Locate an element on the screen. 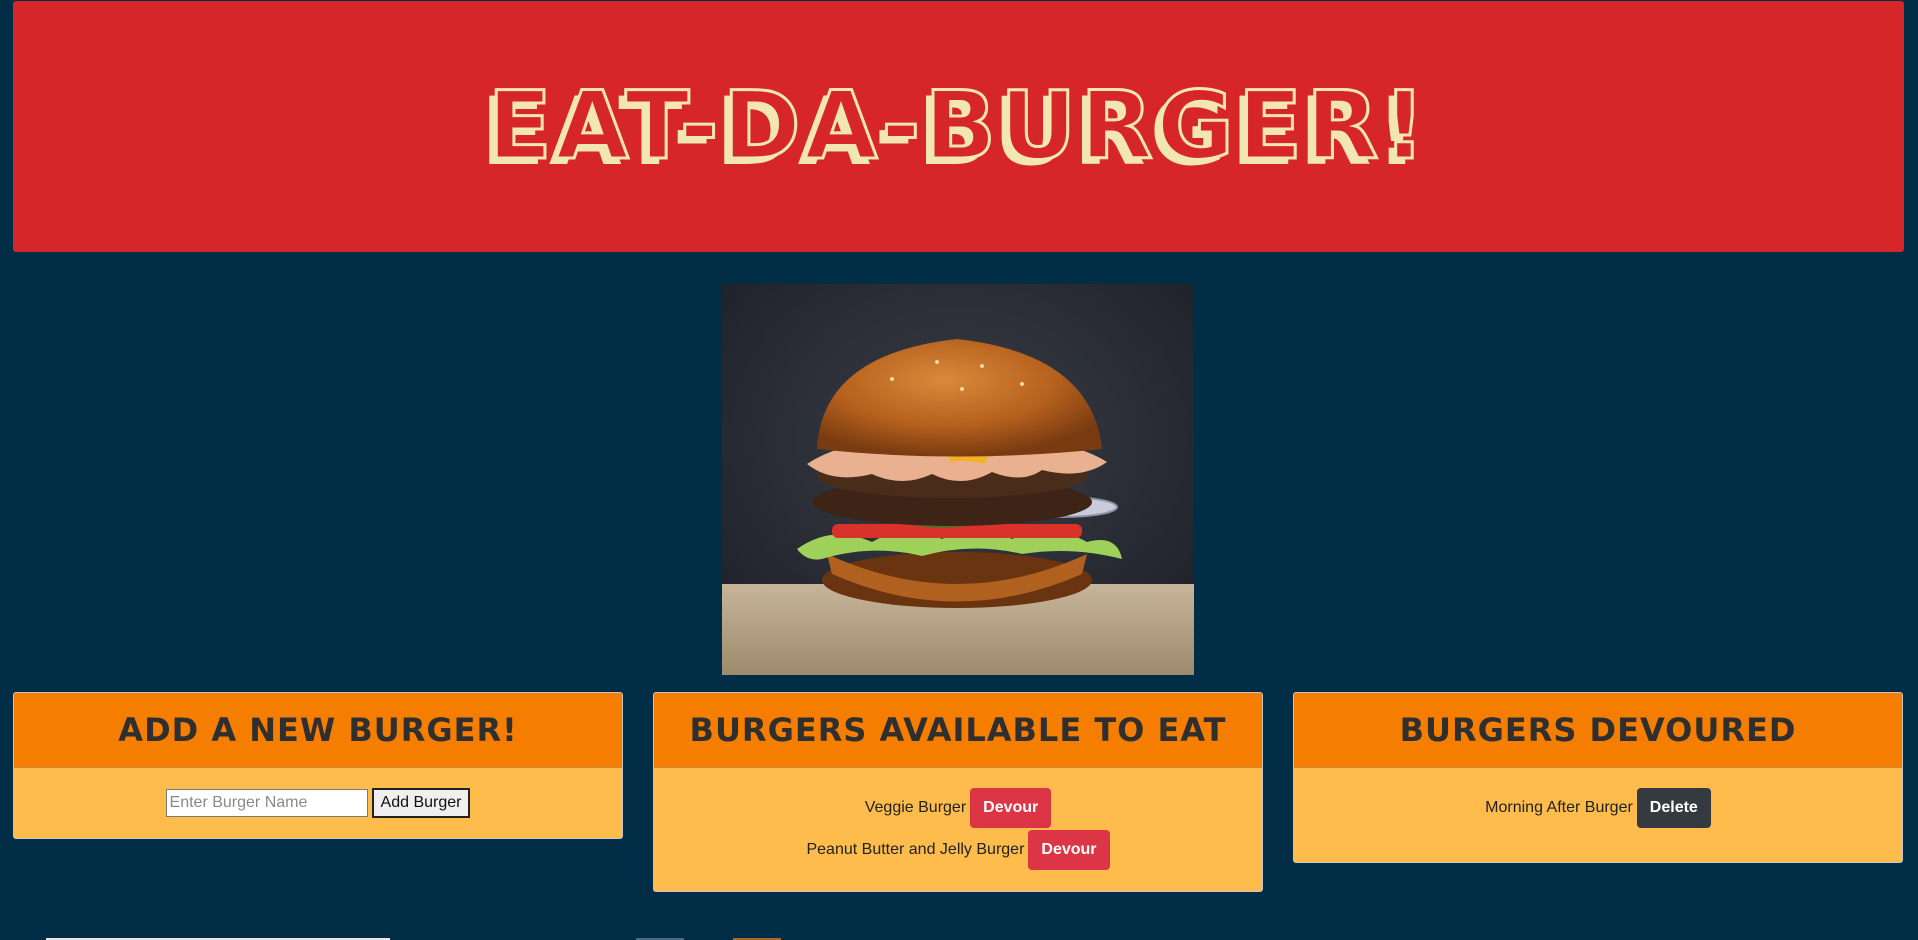 This screenshot has width=1918, height=940. list-item: Peanut Butter and Jelly Burger Devour is located at coordinates (958, 850).